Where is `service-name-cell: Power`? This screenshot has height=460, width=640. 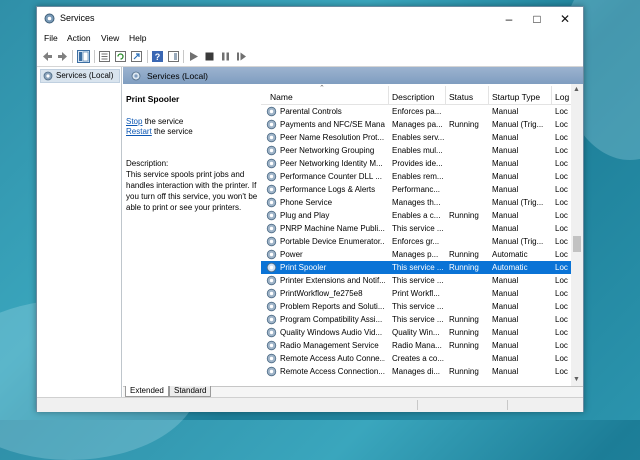
service-name-cell: Power is located at coordinates (291, 254).